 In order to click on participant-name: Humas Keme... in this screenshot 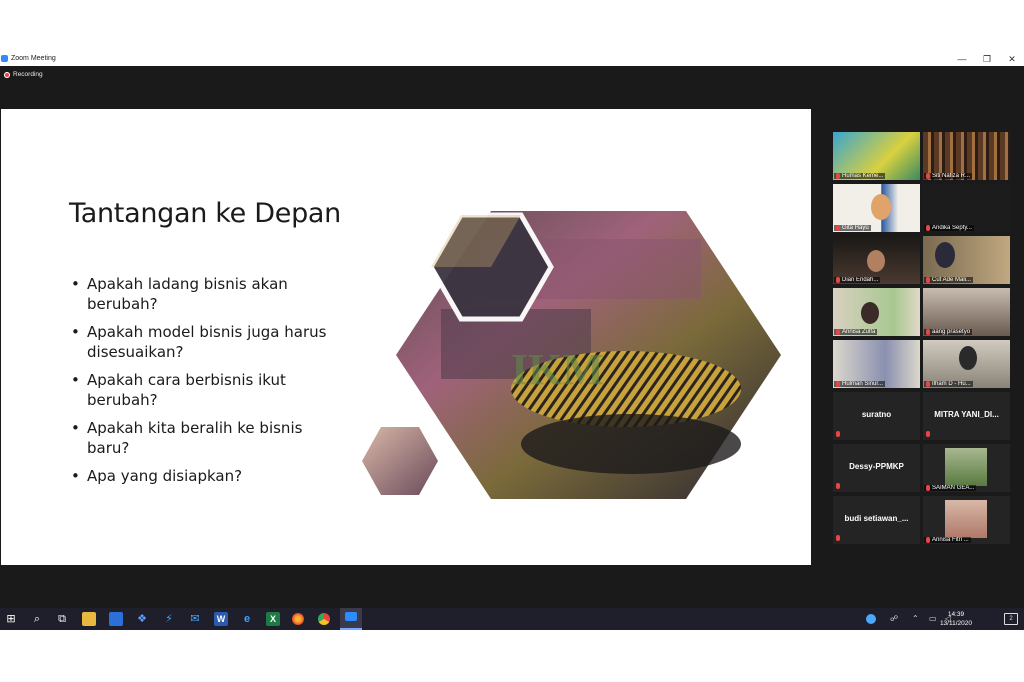, I will do `click(863, 176)`.